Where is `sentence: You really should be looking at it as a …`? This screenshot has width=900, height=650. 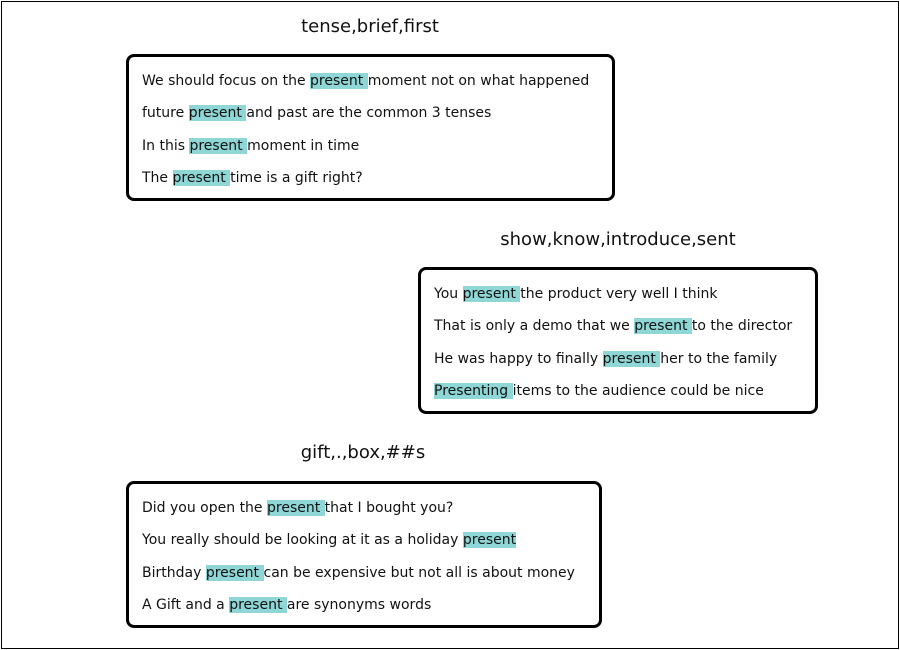 sentence: You really should be looking at it as a … is located at coordinates (370, 546).